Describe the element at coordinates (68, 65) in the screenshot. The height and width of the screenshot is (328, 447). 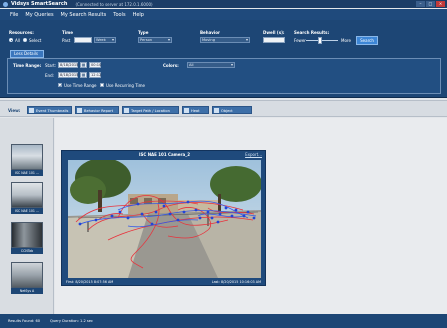
I see `start-date-input: 8/18/2015` at that location.